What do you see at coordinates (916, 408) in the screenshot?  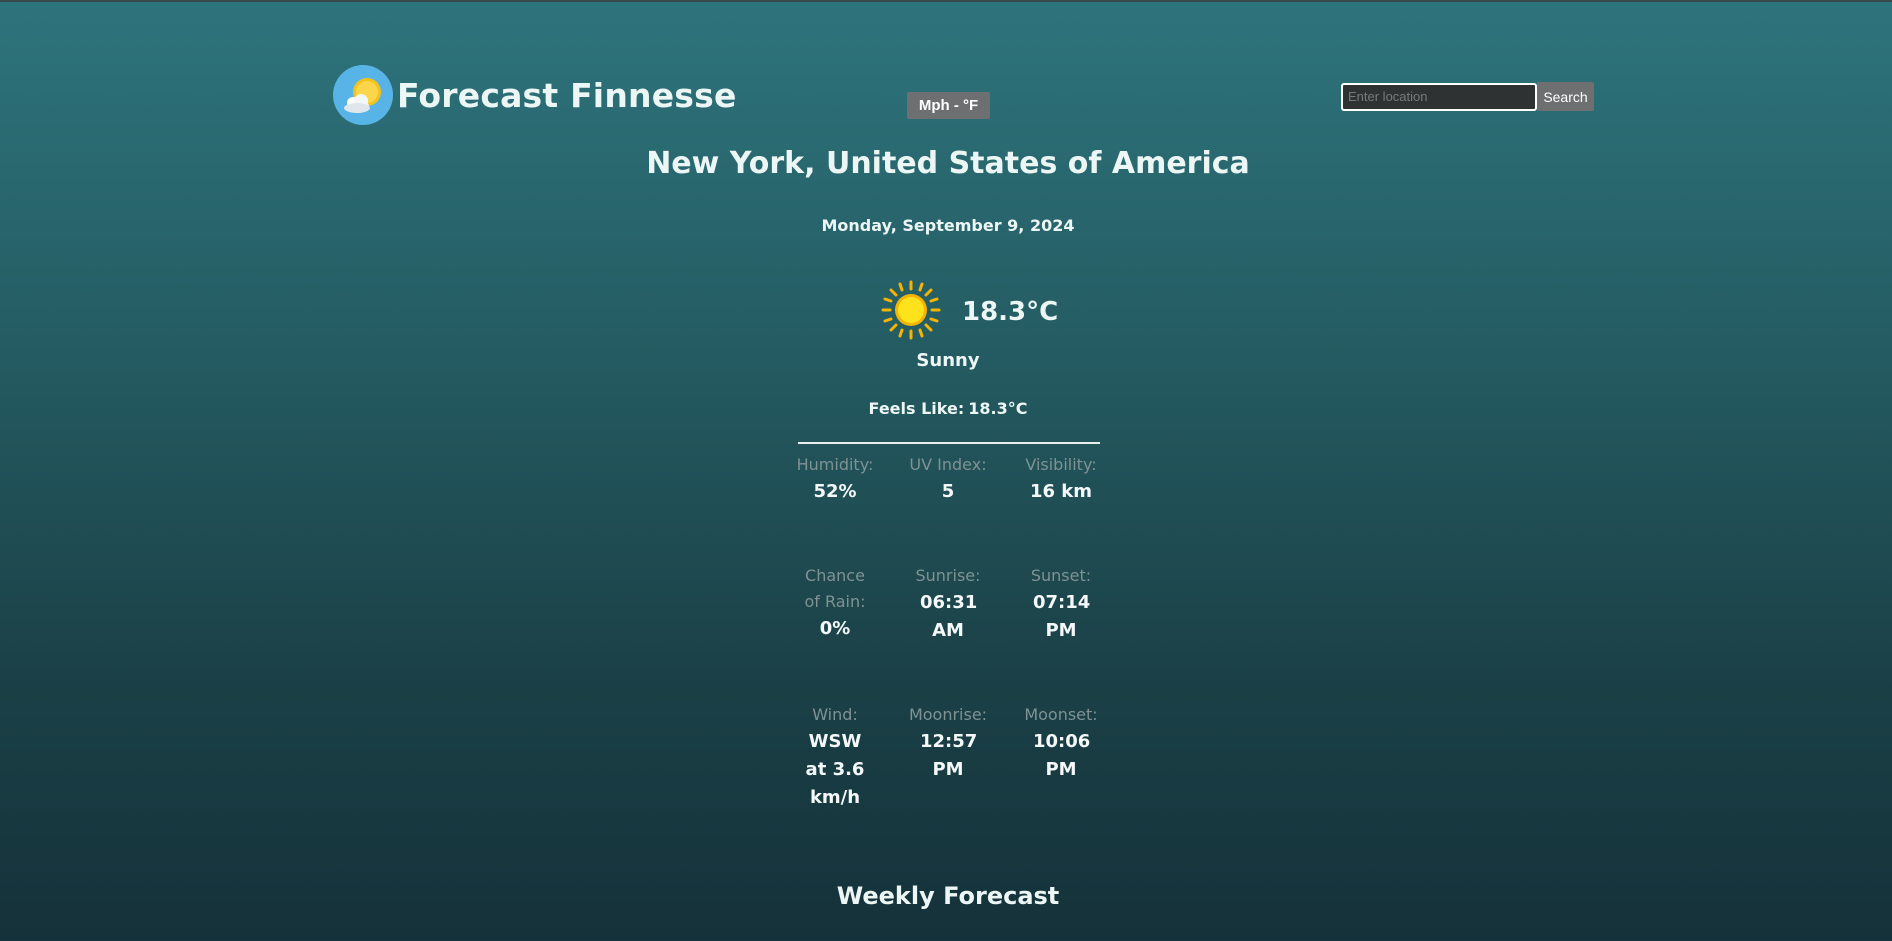 I see `feels-like-label: Feels Like:` at bounding box center [916, 408].